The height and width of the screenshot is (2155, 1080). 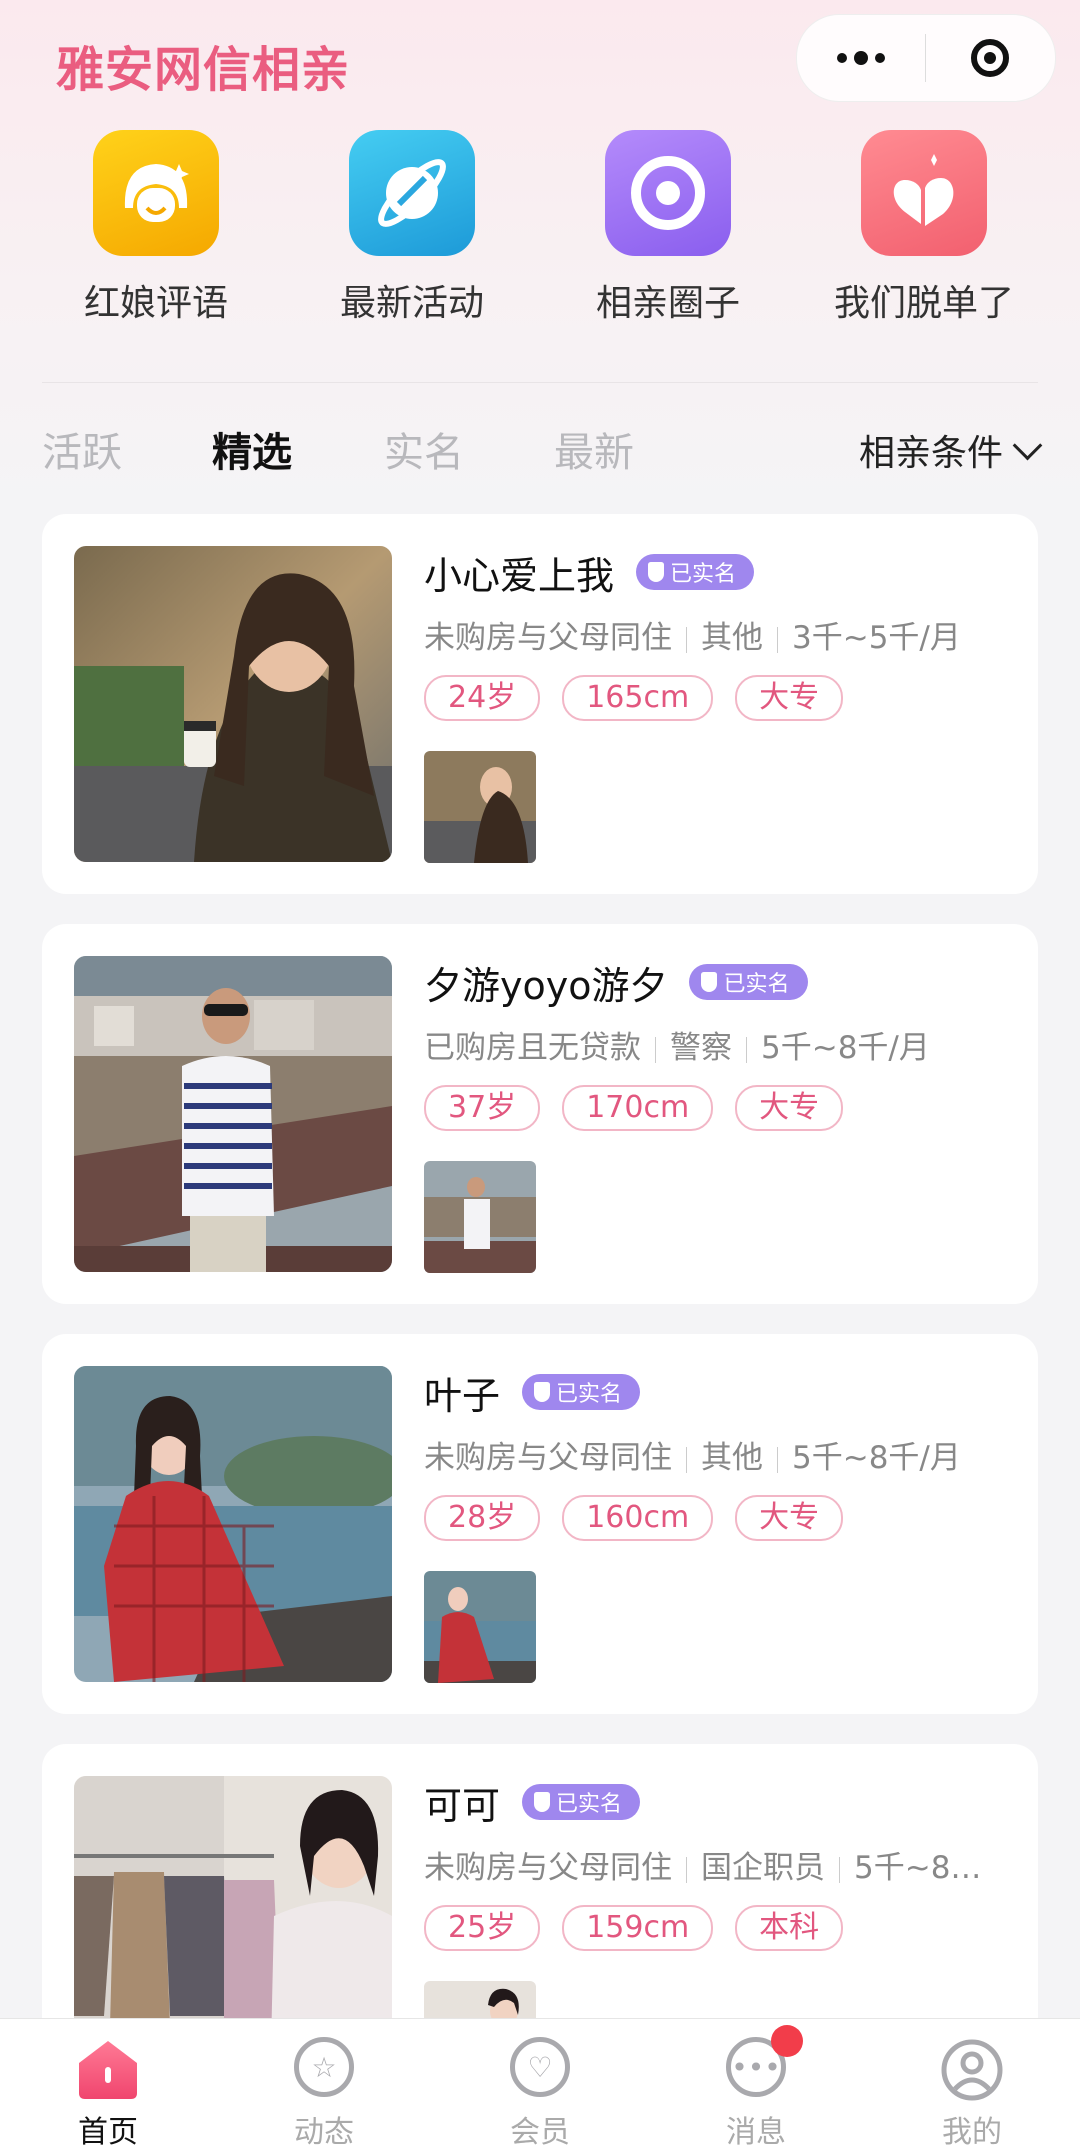 I want to click on height-tag: 165cm, so click(x=638, y=698).